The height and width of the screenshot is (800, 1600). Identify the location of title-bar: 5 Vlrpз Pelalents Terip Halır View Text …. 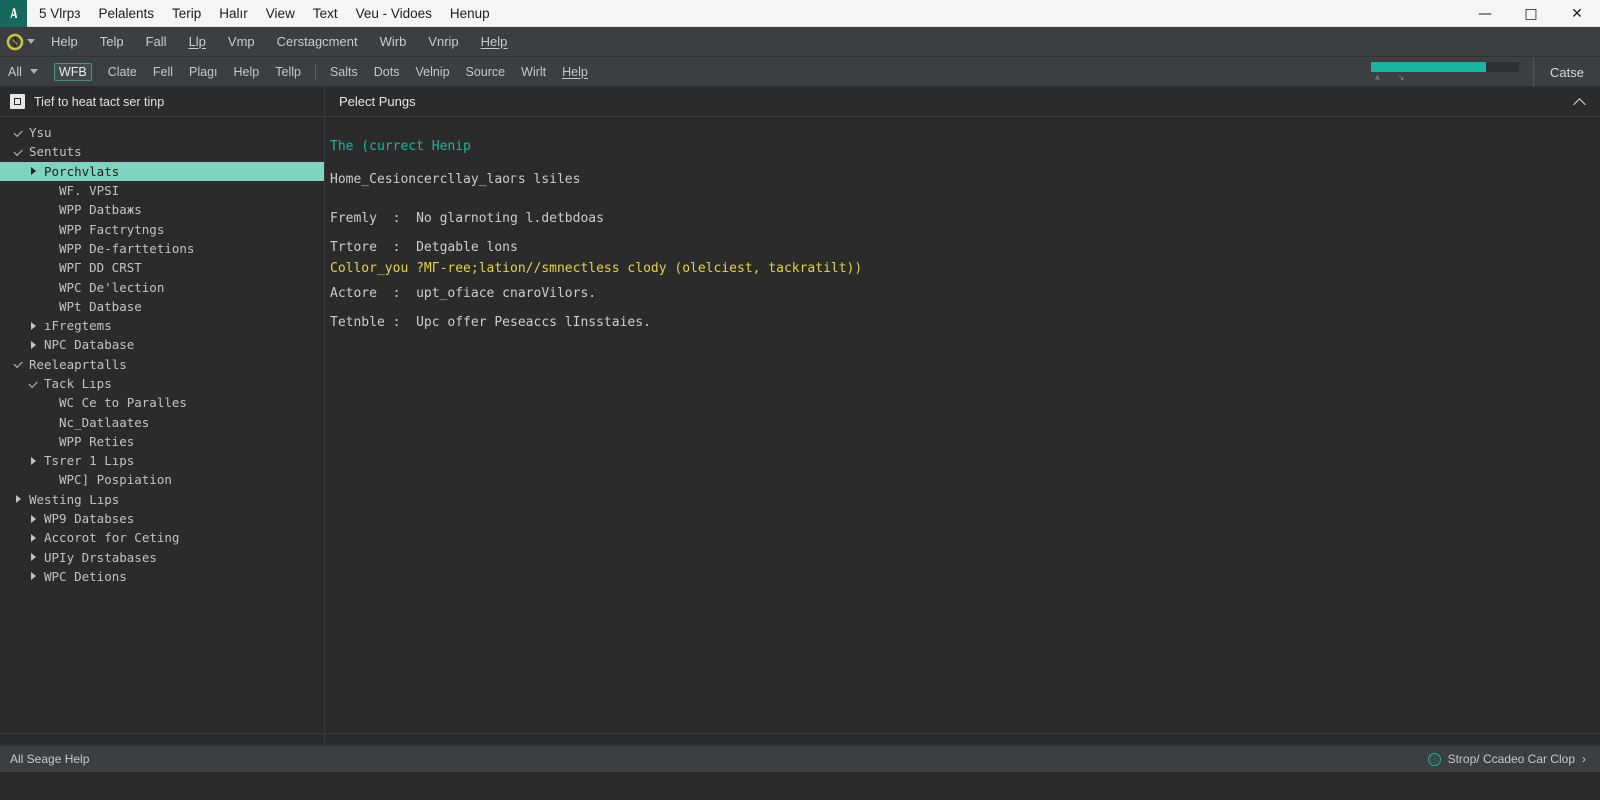
(800, 13).